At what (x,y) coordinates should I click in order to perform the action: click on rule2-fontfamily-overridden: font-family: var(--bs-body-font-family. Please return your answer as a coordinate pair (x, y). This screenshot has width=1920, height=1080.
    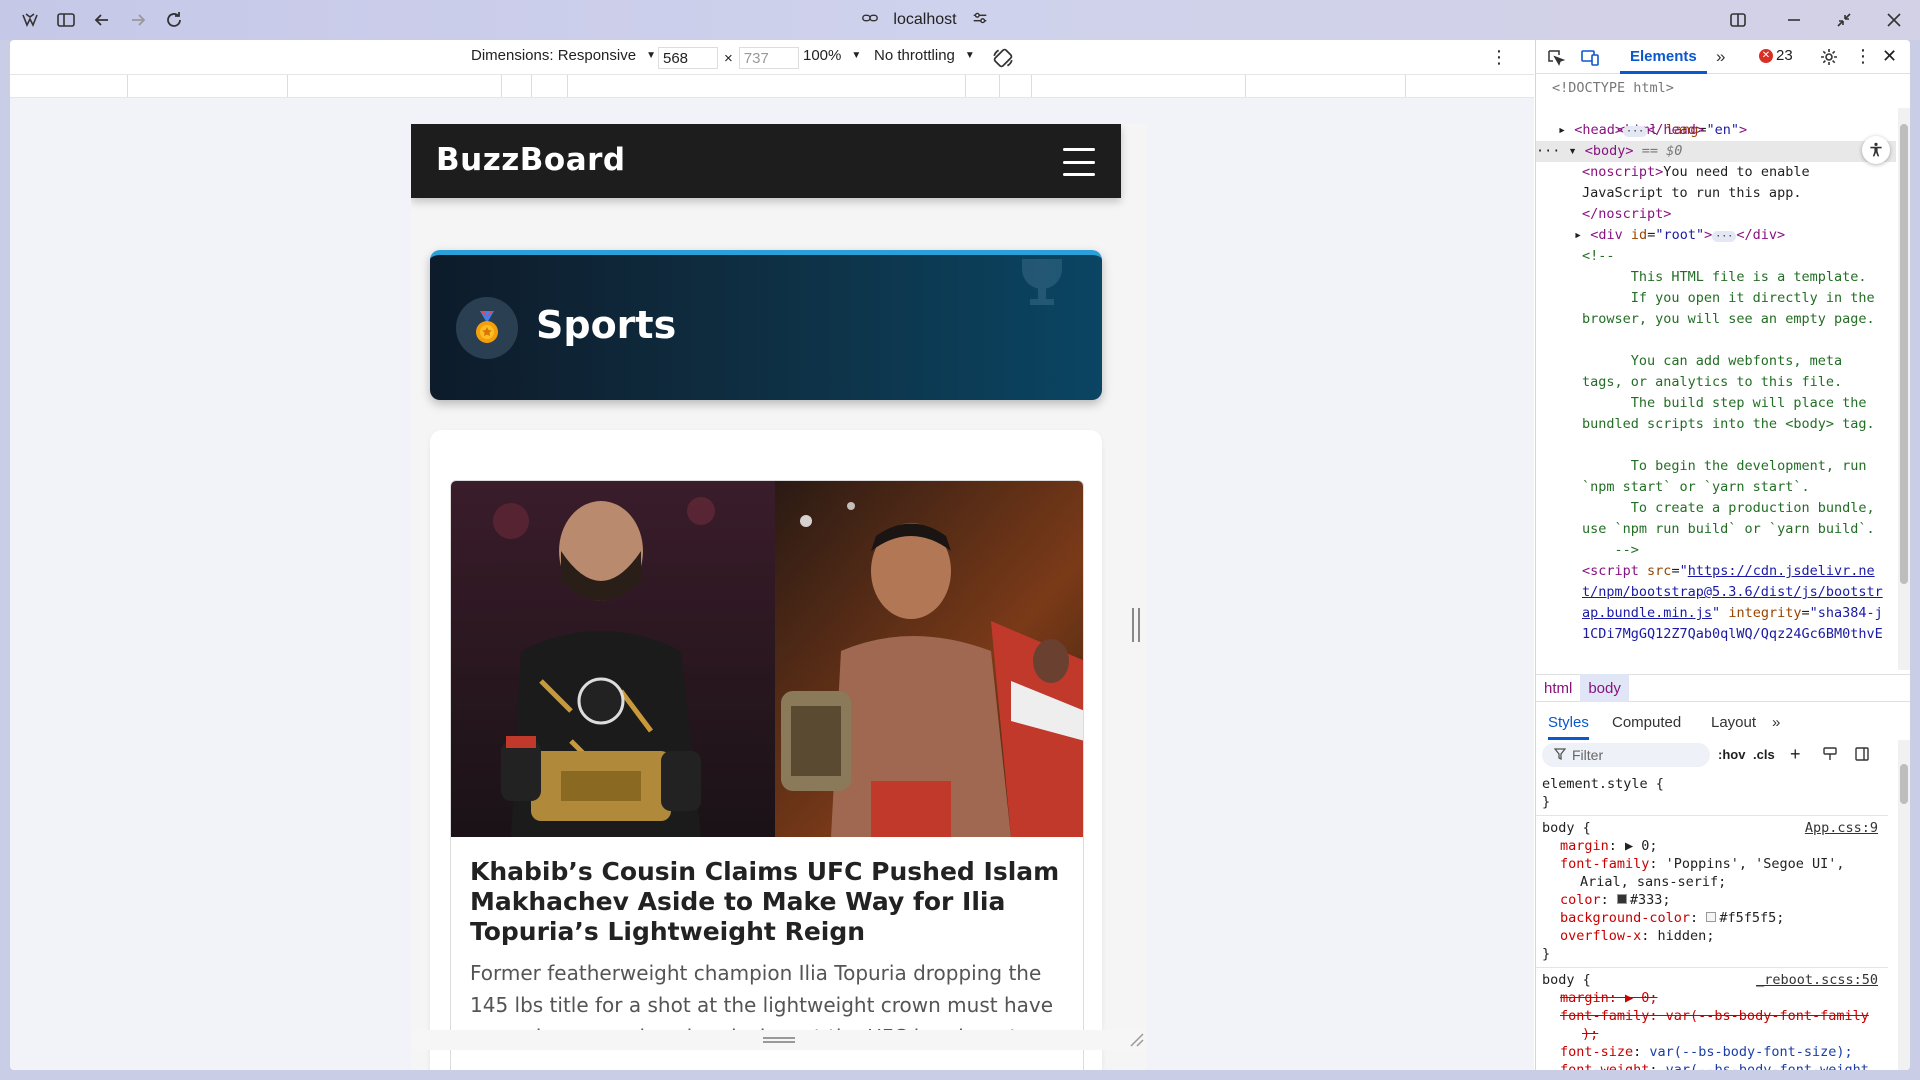
    Looking at the image, I should click on (1714, 1016).